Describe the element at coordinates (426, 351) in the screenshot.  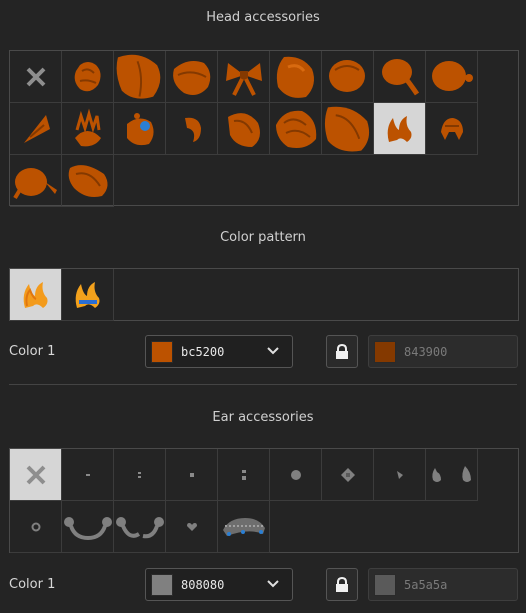
I see `head-locked-value: 843900` at that location.